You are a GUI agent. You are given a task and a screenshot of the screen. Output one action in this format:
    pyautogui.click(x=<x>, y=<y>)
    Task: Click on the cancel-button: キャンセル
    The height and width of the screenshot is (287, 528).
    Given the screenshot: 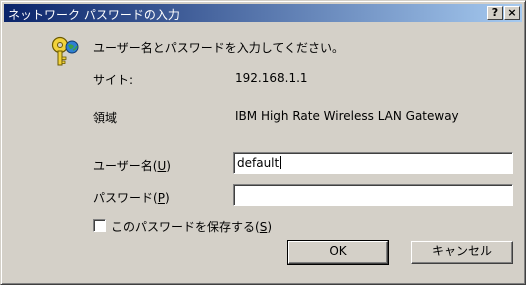 What is the action you would take?
    pyautogui.click(x=462, y=252)
    